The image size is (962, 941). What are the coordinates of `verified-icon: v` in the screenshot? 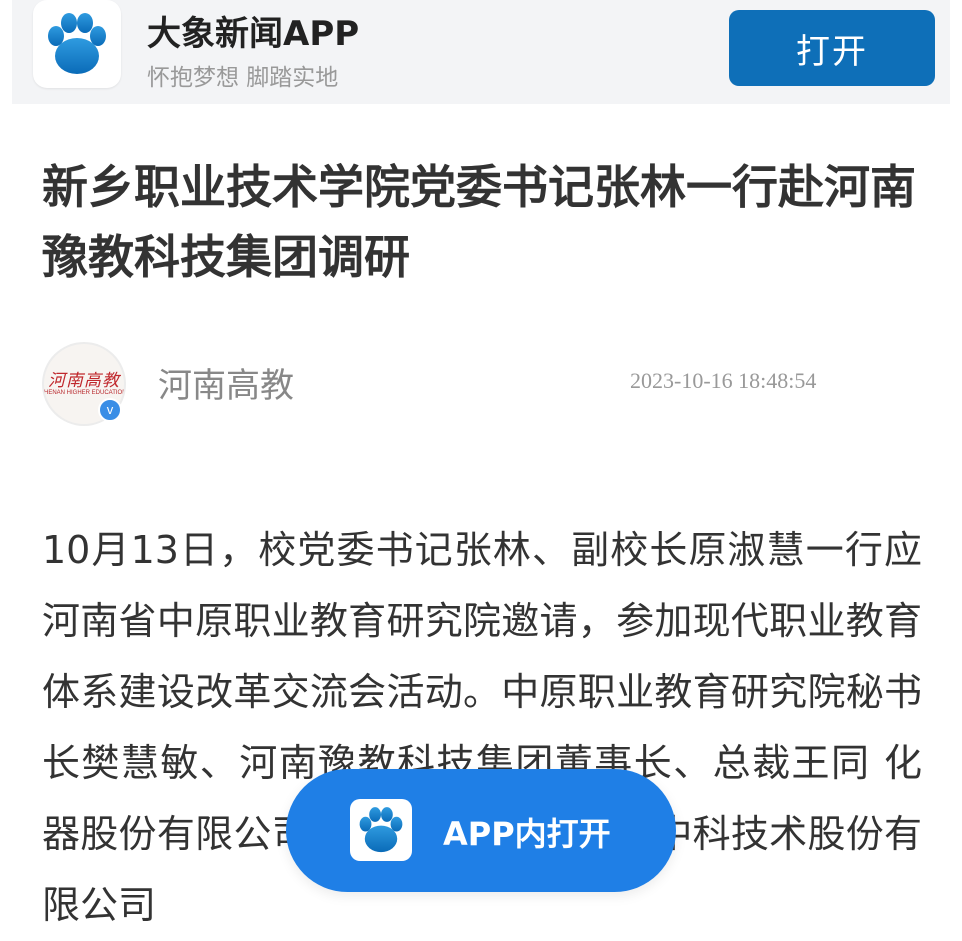 It's located at (110, 410).